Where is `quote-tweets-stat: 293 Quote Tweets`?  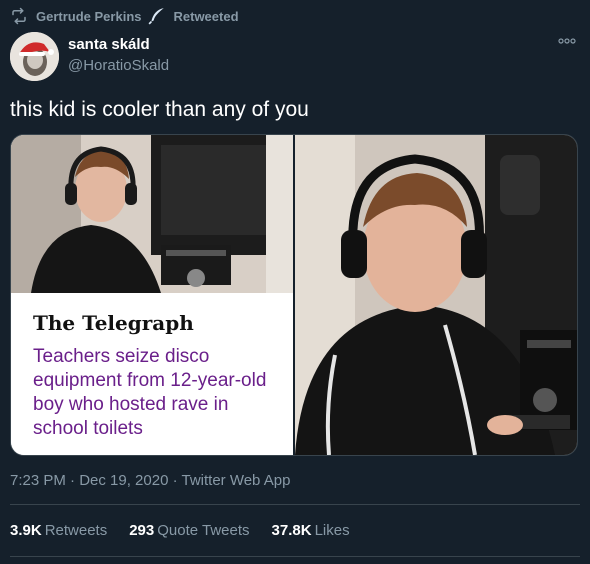
quote-tweets-stat: 293 Quote Tweets is located at coordinates (189, 530).